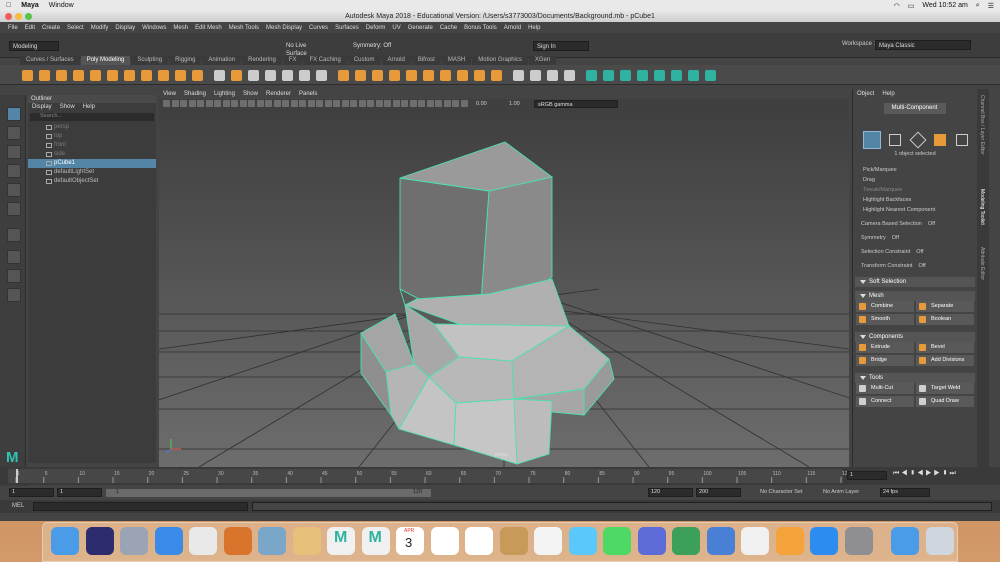  What do you see at coordinates (89, 107) in the screenshot?
I see `outliner-menu-help: Help` at bounding box center [89, 107].